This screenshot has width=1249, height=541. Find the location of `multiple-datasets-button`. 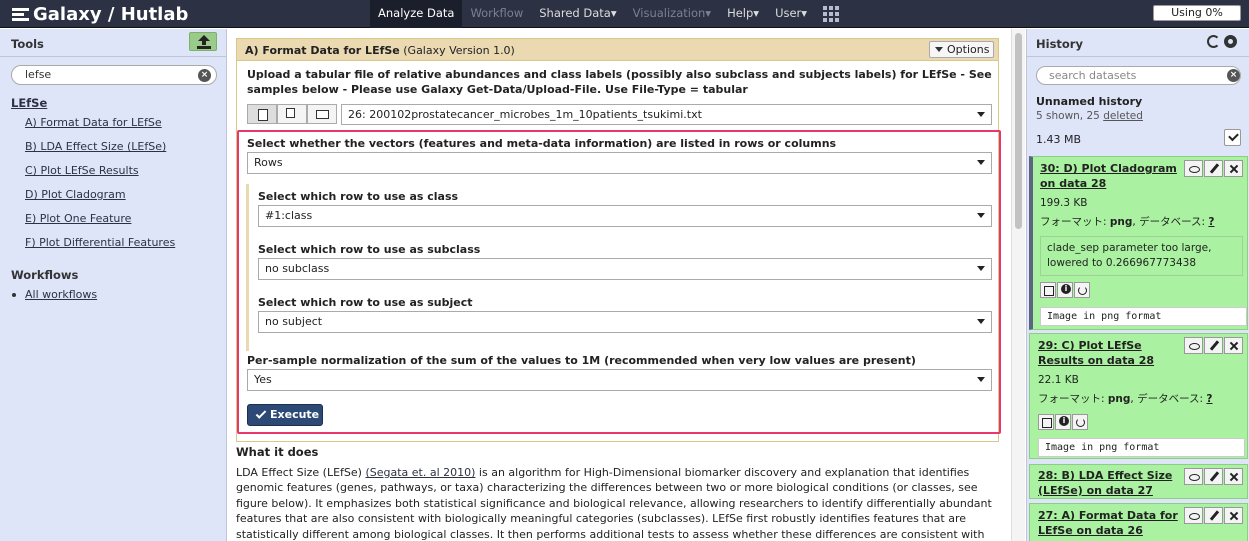

multiple-datasets-button is located at coordinates (292, 114).